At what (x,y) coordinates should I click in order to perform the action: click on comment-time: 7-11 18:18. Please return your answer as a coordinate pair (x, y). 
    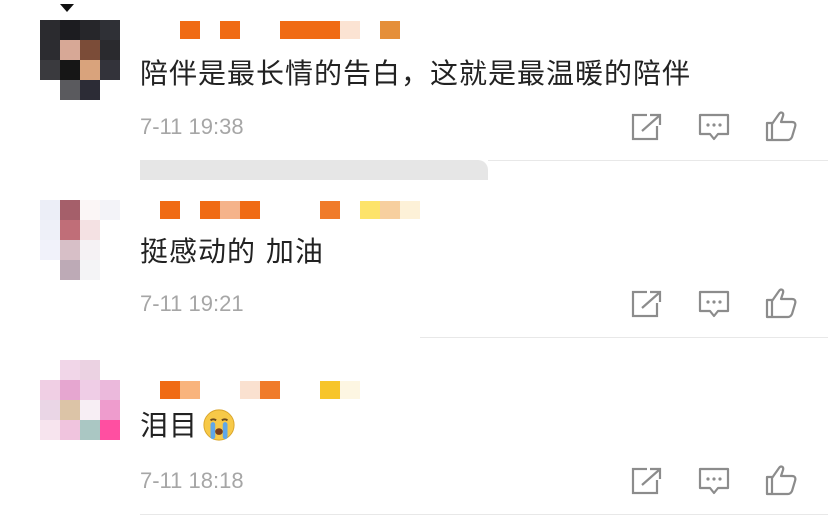
    Looking at the image, I should click on (192, 480).